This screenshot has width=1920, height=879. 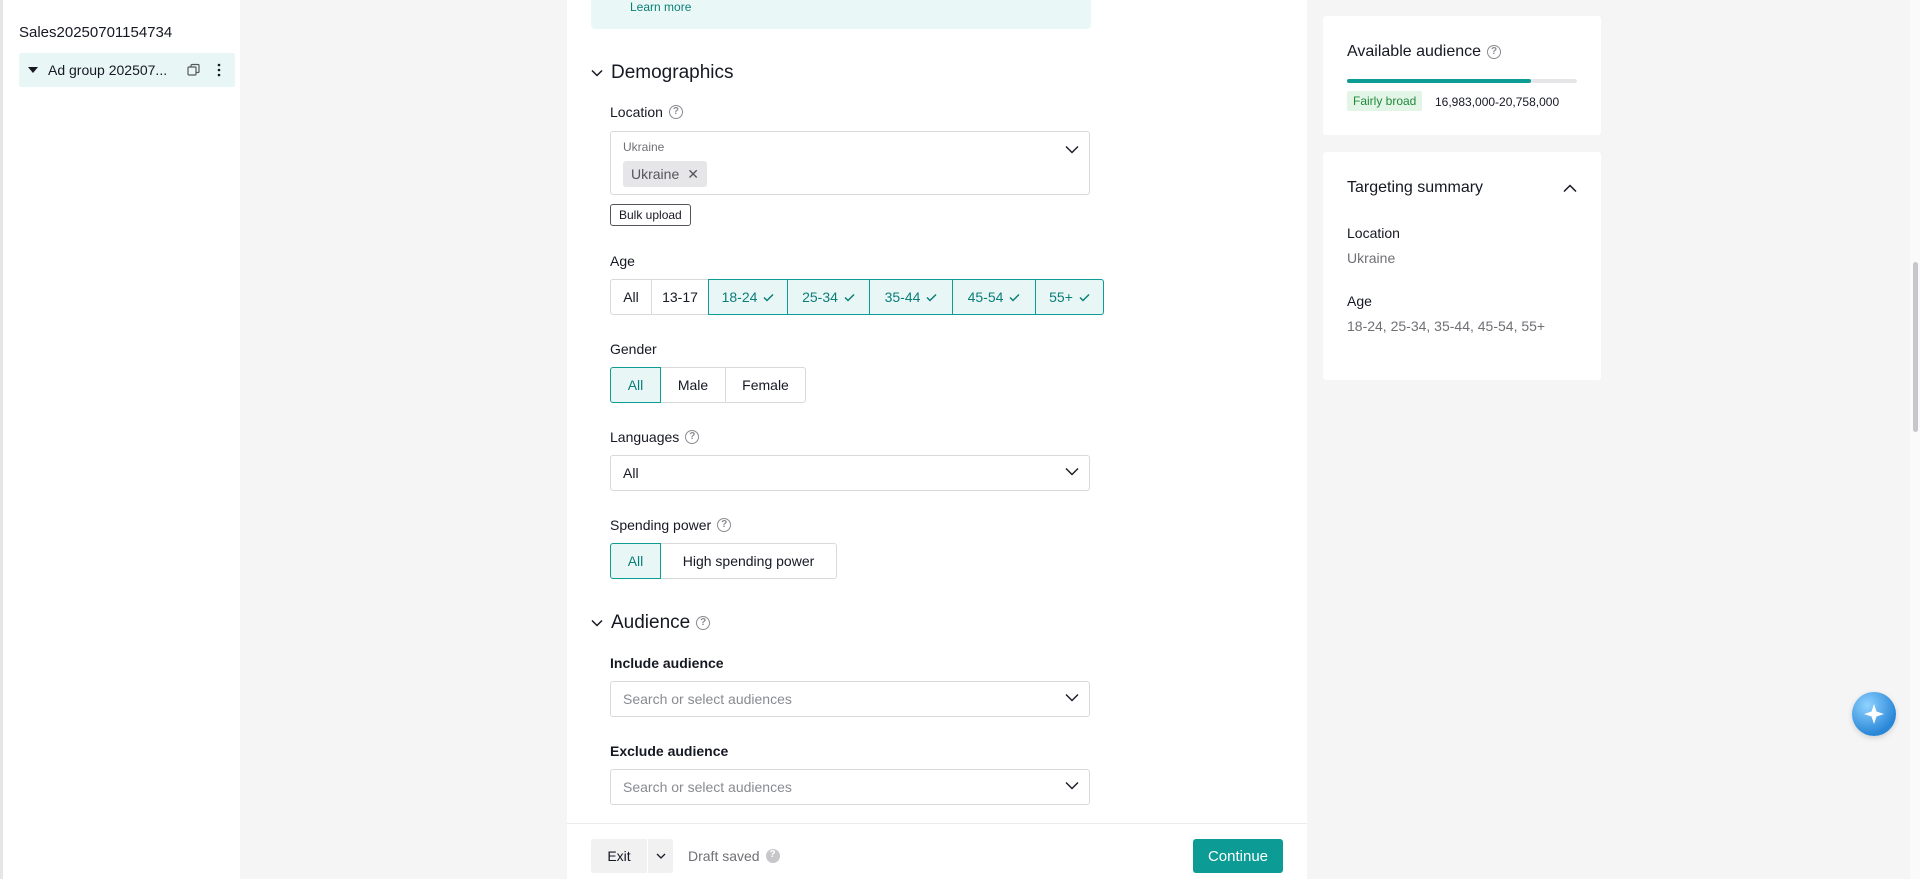 I want to click on age-option-55-plus: 55+, so click(x=1069, y=297).